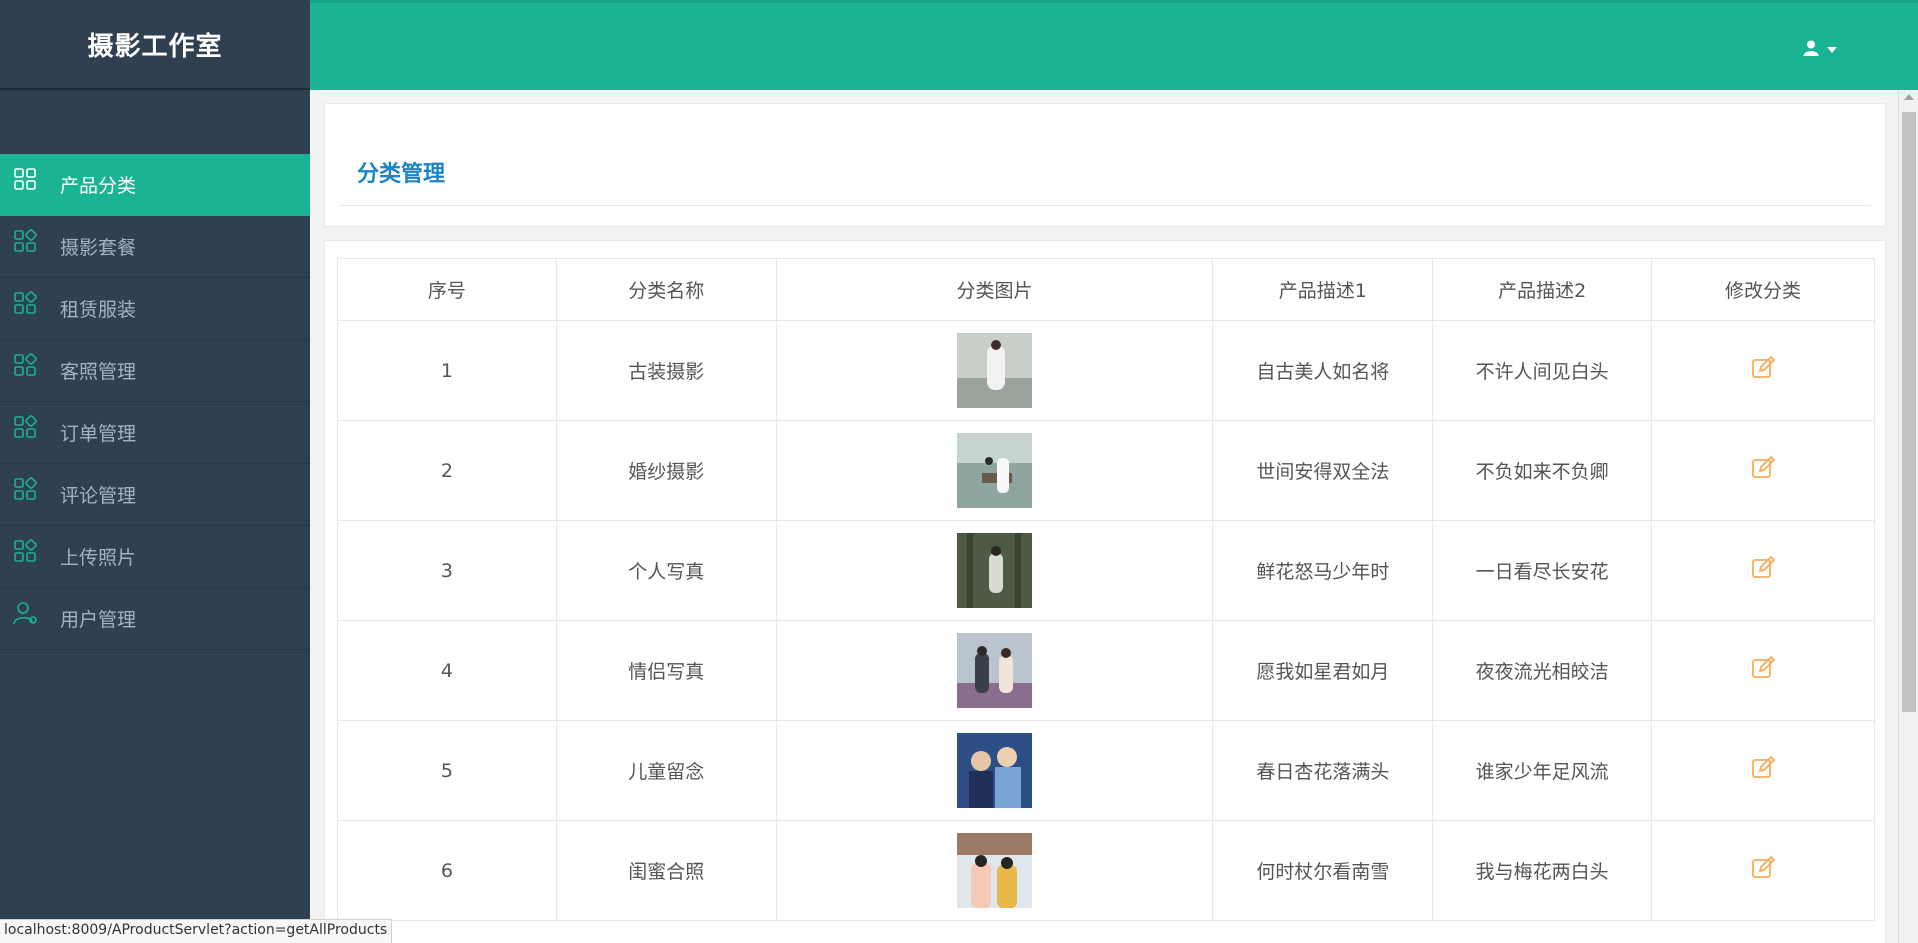 This screenshot has height=943, width=1918. I want to click on description-1: 春日杏花落满头, so click(1323, 770).